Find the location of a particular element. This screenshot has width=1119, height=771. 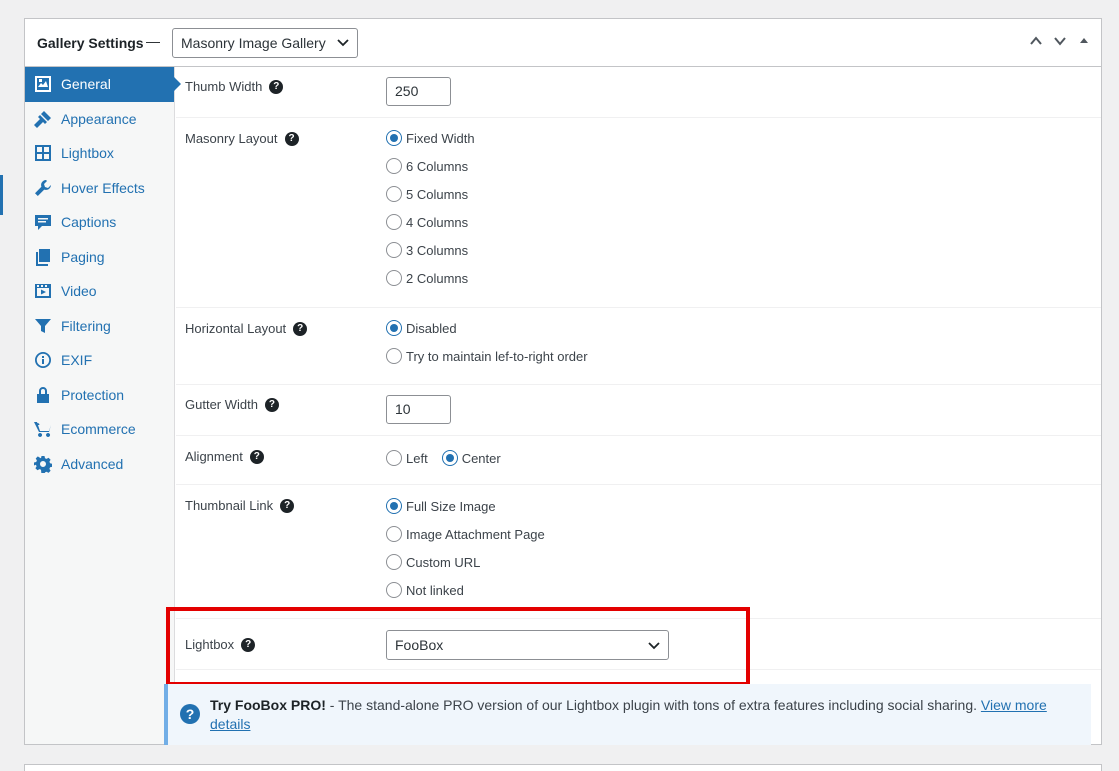

masonry-option-5-columns: 5 Columns is located at coordinates (430, 194).